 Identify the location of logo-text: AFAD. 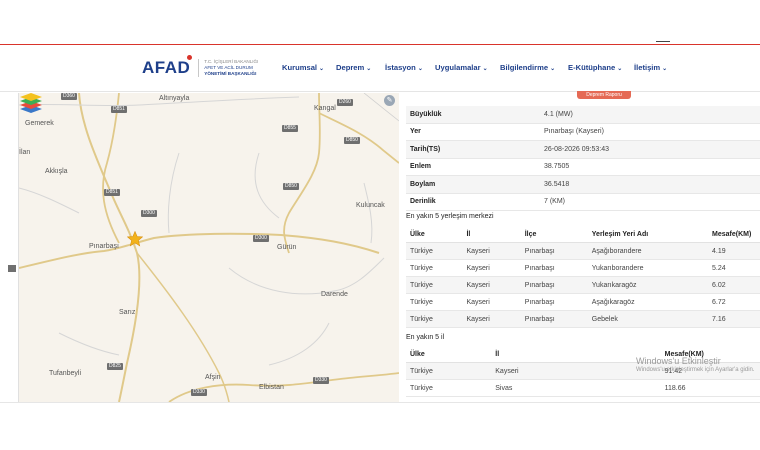
(166, 67).